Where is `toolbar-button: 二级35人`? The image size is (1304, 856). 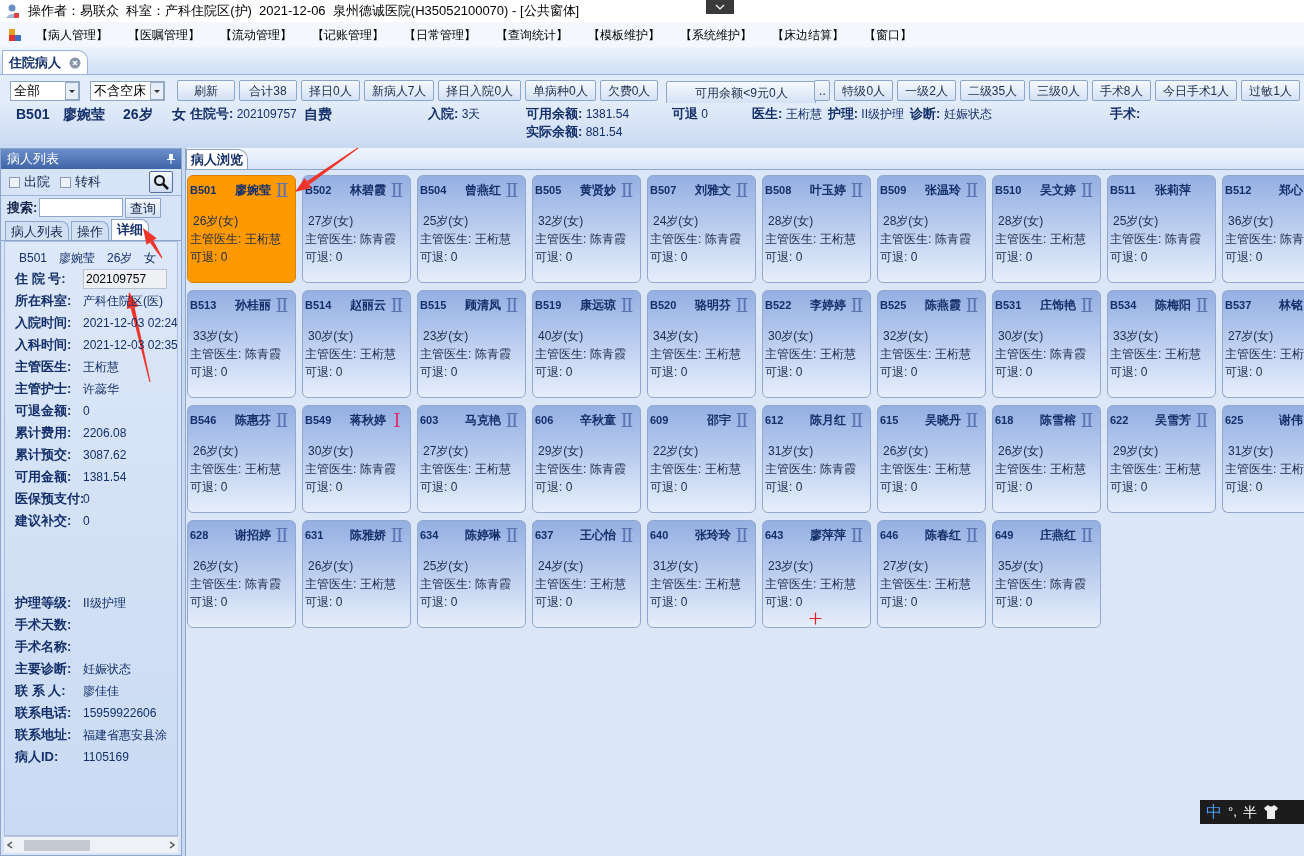 toolbar-button: 二级35人 is located at coordinates (992, 90).